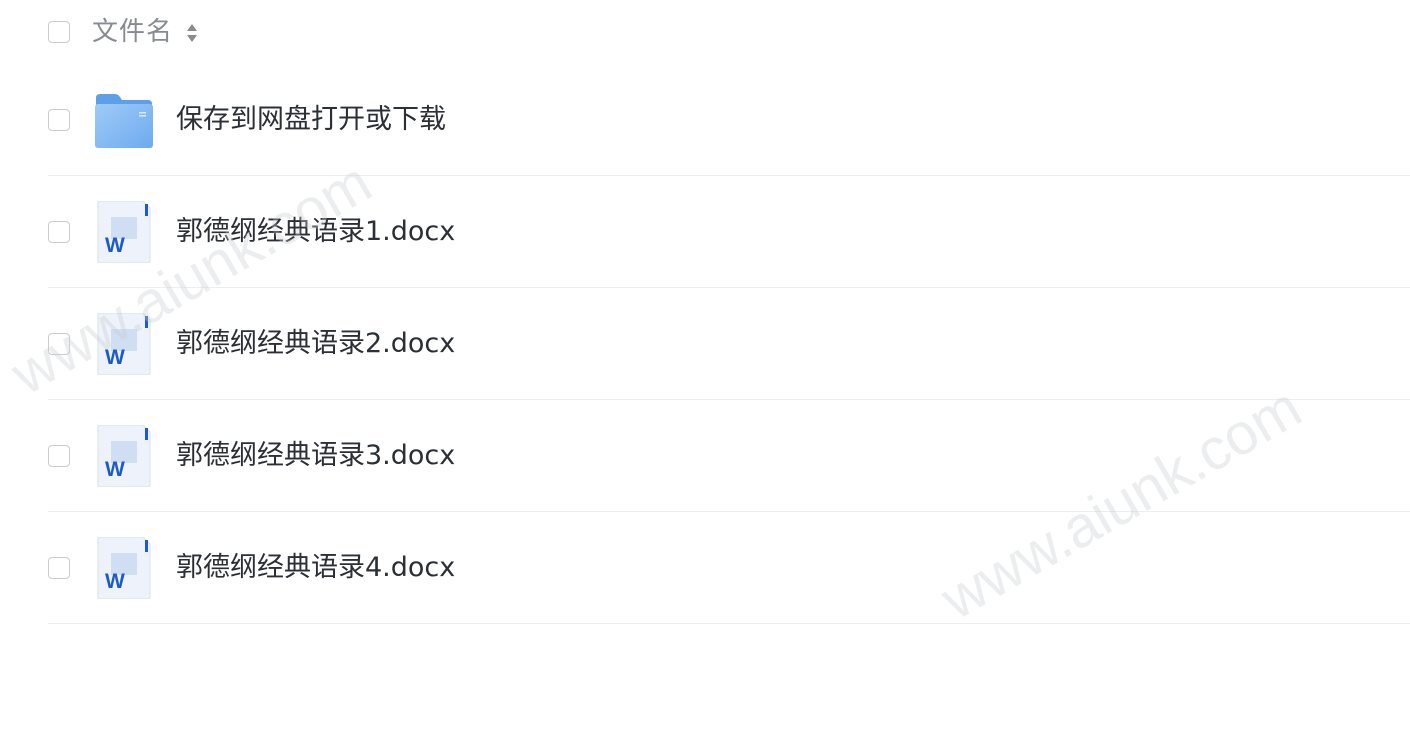  What do you see at coordinates (705, 32) in the screenshot?
I see `file-list-header: 文件名` at bounding box center [705, 32].